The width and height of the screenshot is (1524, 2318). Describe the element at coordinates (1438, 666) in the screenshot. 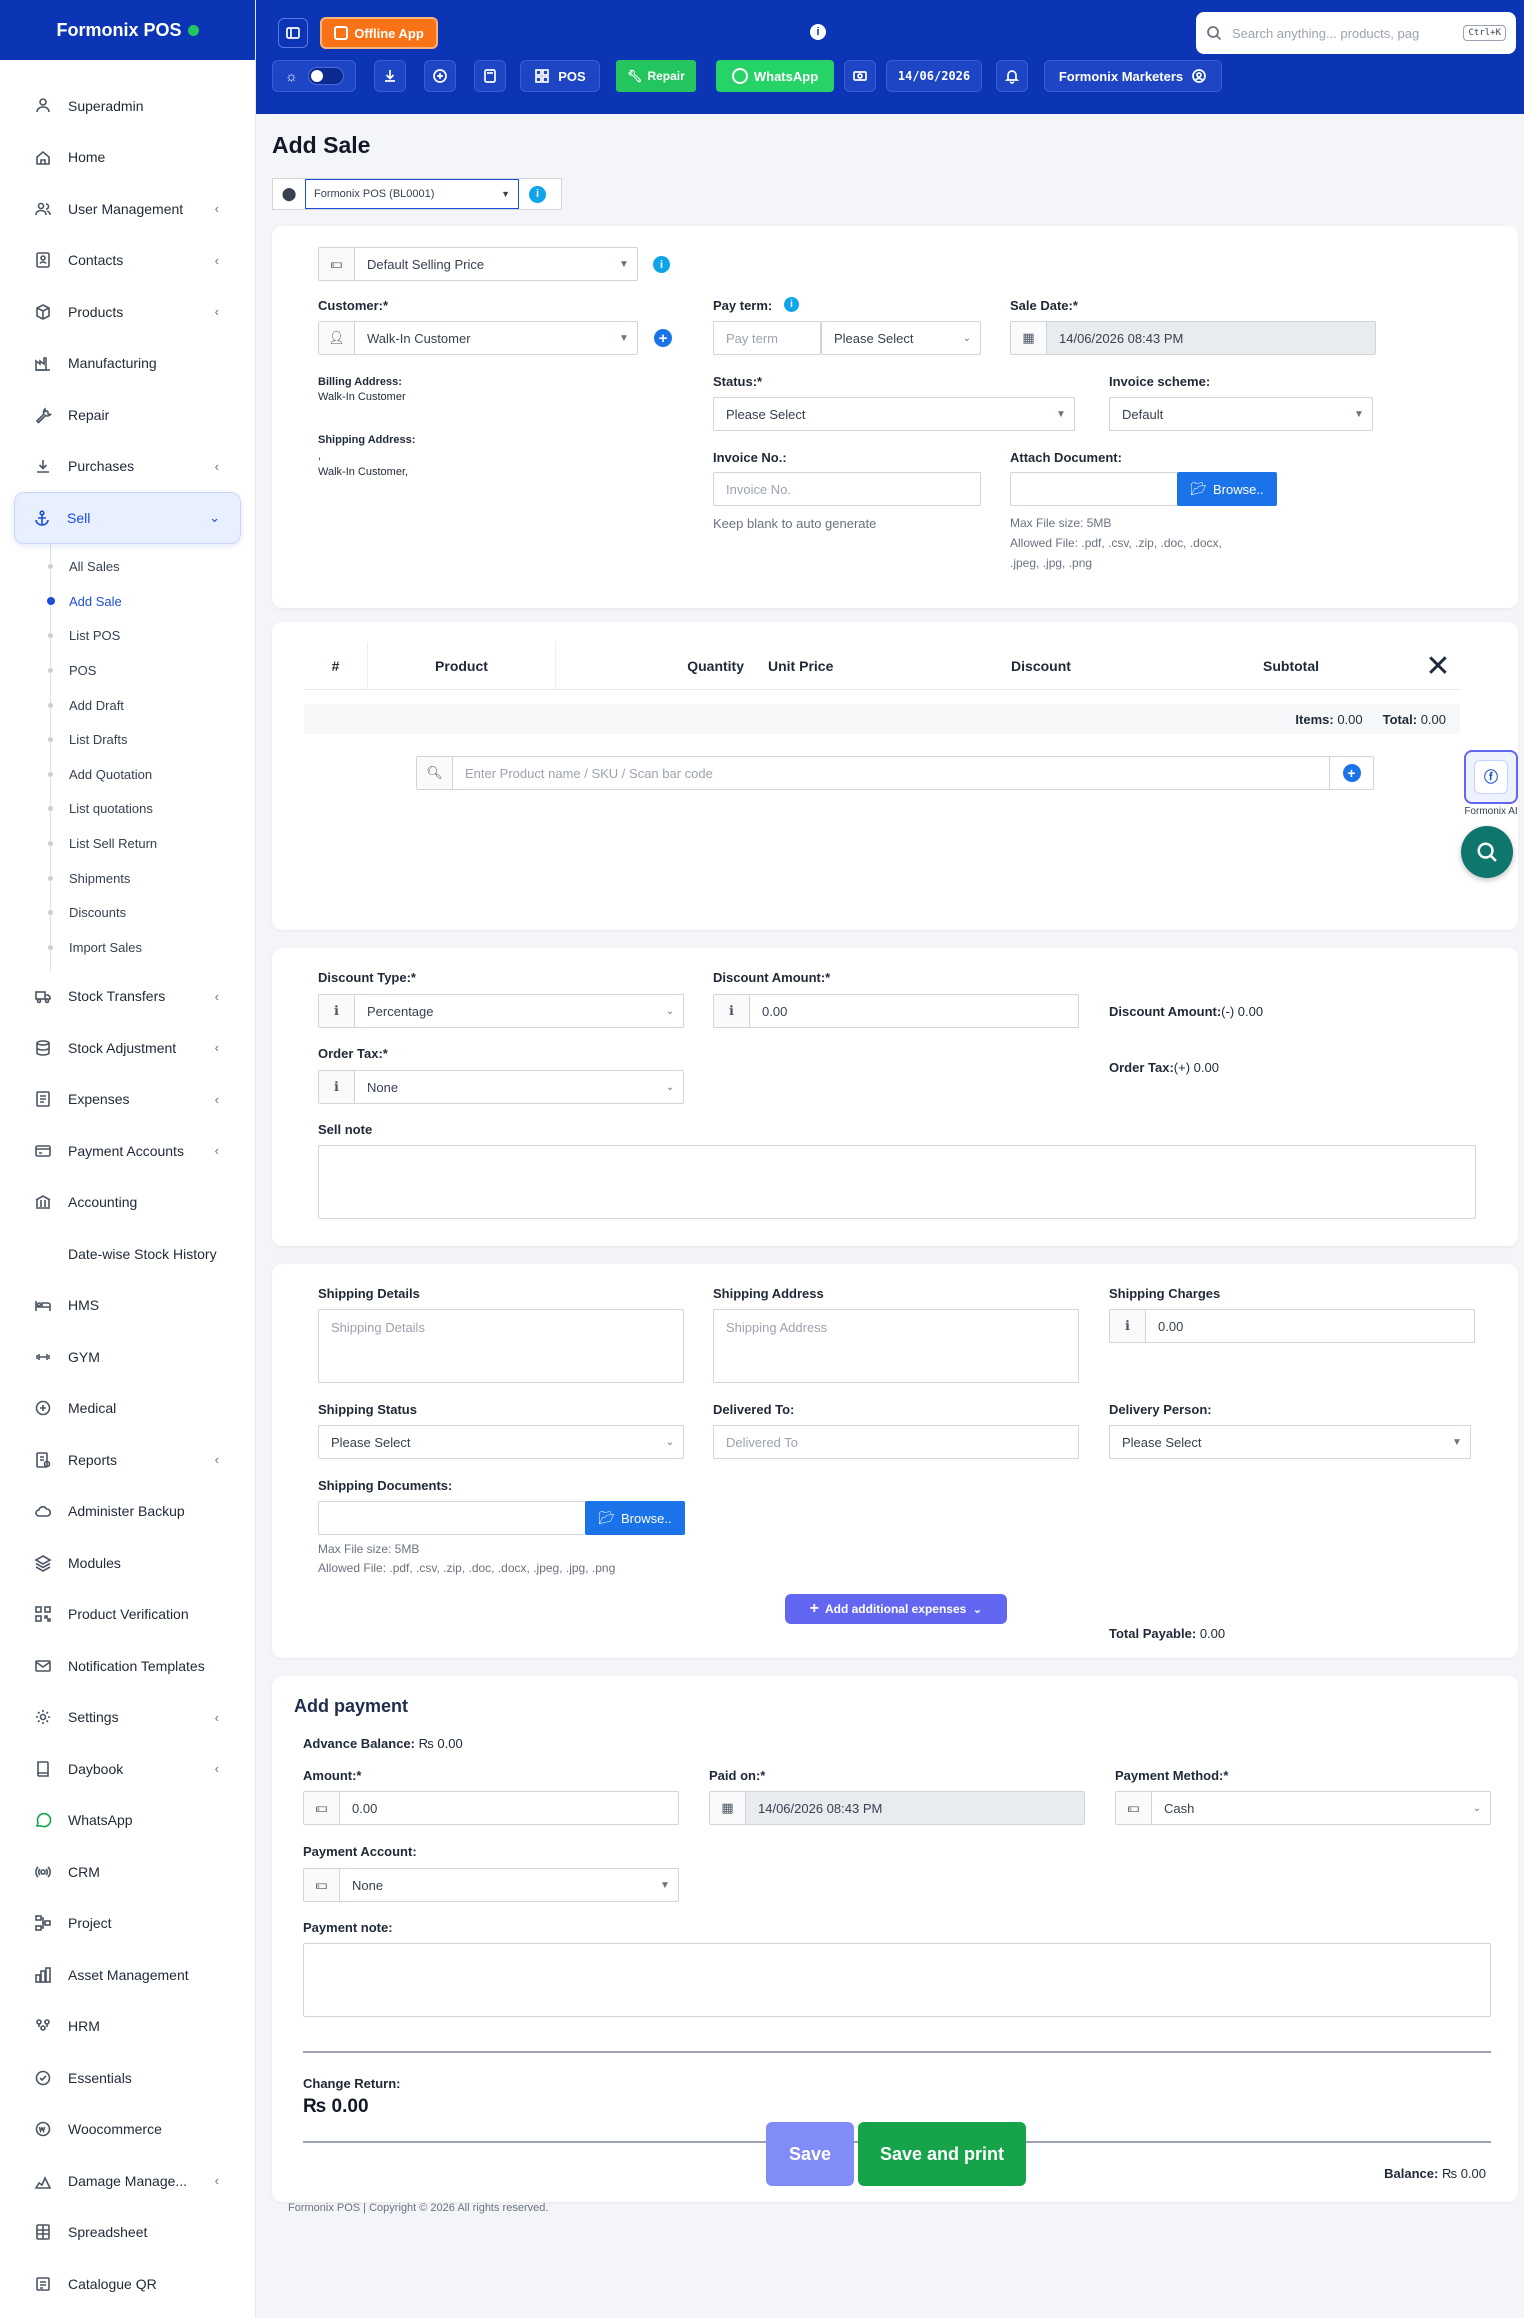

I see `close-icon: ✕` at that location.